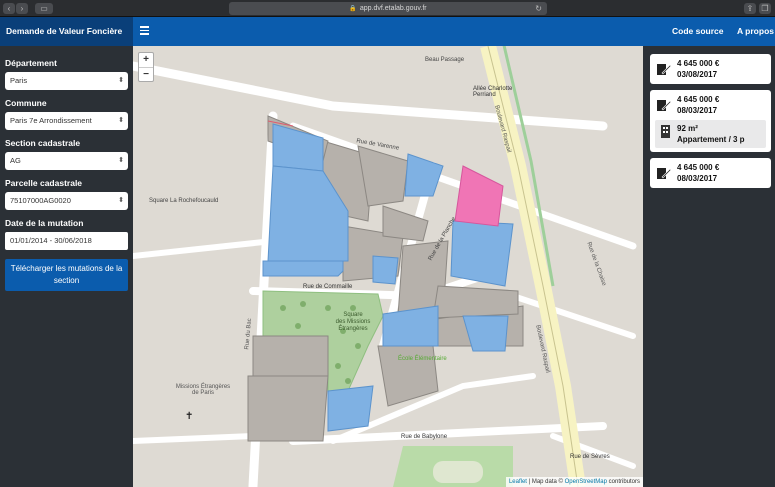 This screenshot has width=775, height=487. What do you see at coordinates (765, 8) in the screenshot?
I see `tabs-button: ❐` at bounding box center [765, 8].